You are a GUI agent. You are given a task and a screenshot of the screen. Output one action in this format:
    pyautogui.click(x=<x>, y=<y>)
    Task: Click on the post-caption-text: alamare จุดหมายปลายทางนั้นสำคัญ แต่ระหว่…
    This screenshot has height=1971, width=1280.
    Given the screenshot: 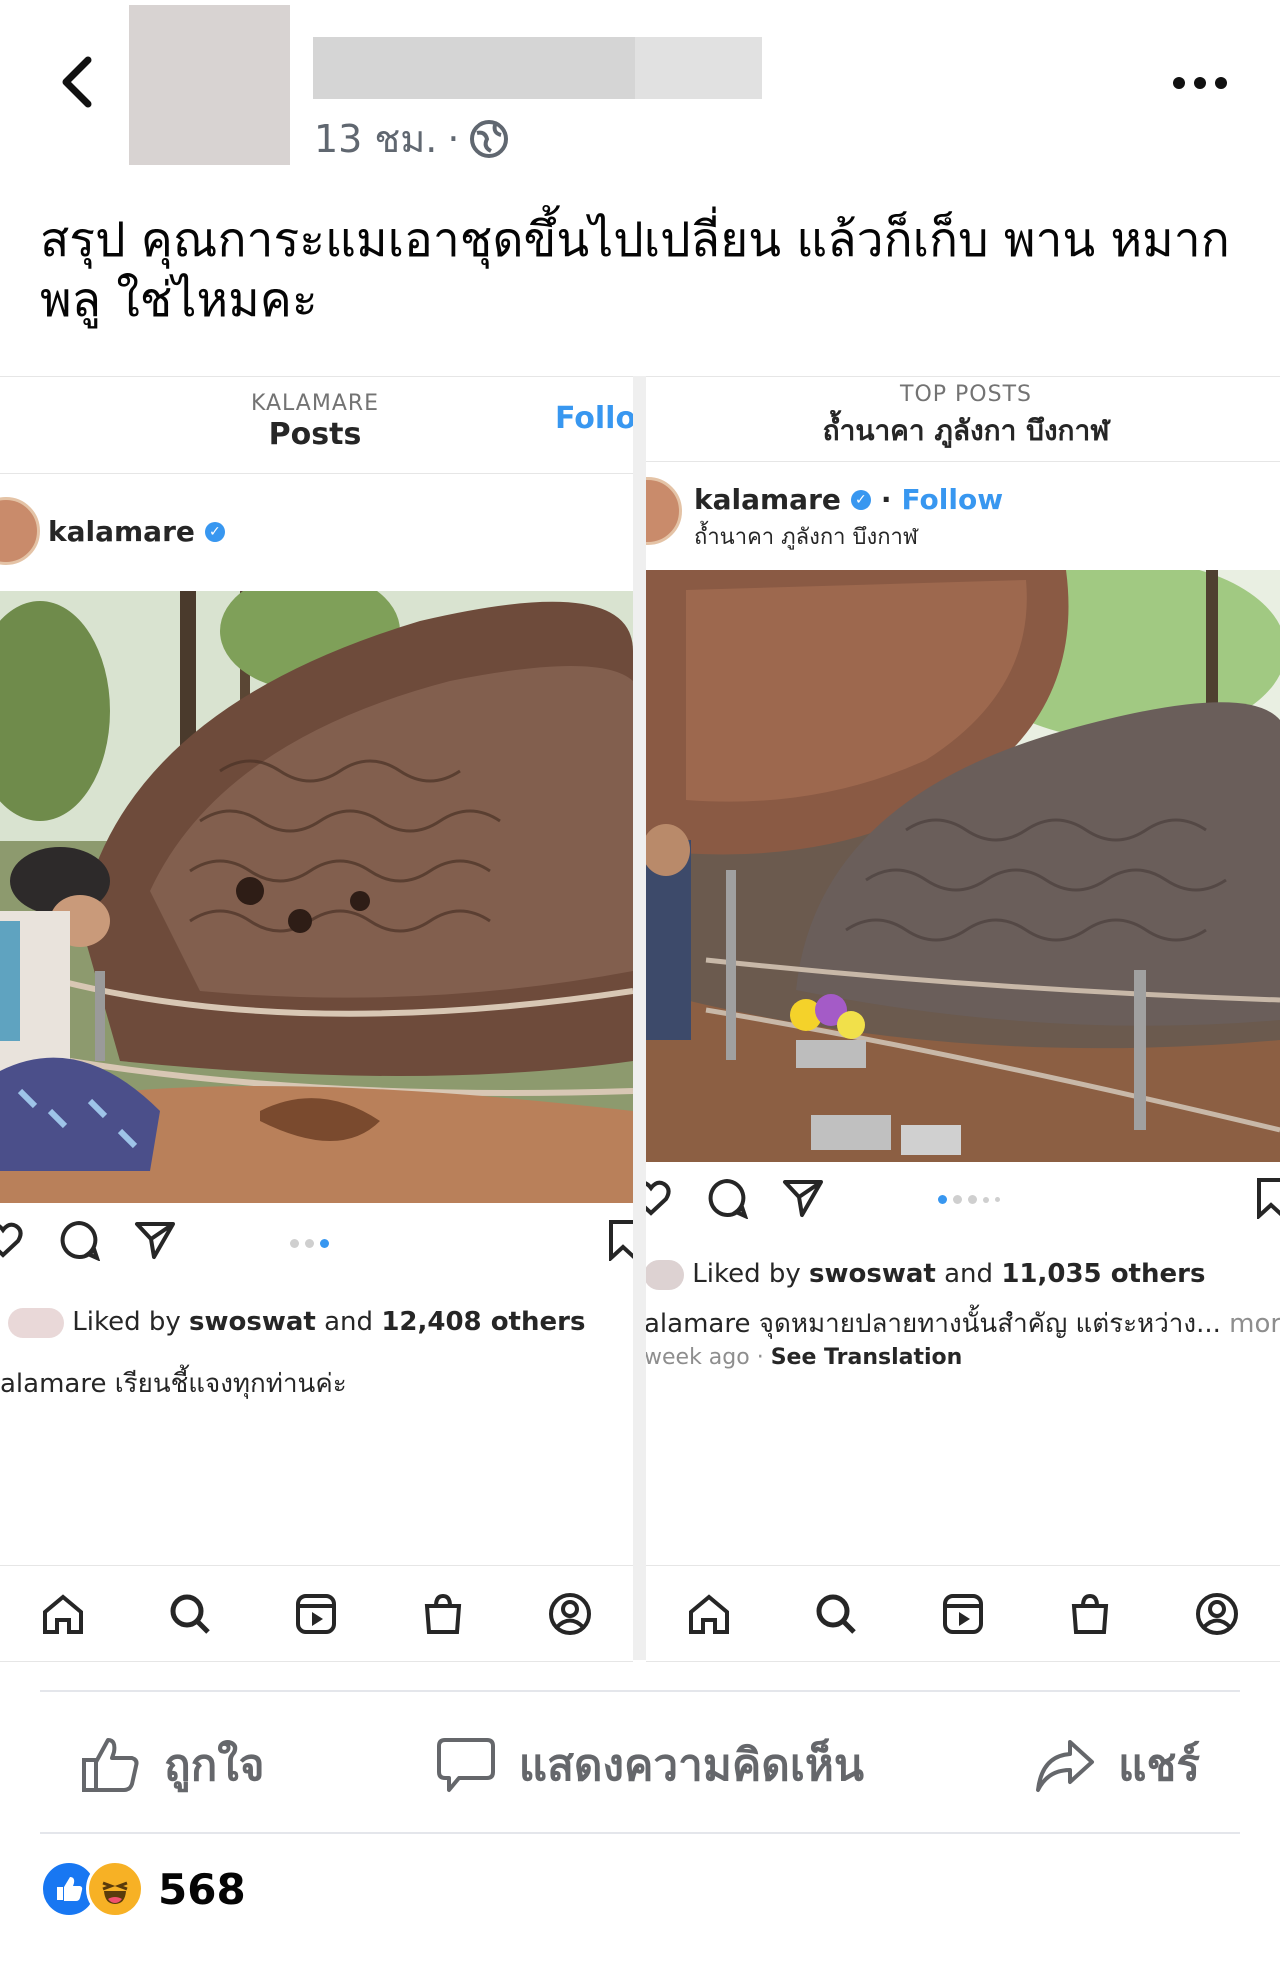 What is the action you would take?
    pyautogui.click(x=933, y=1324)
    